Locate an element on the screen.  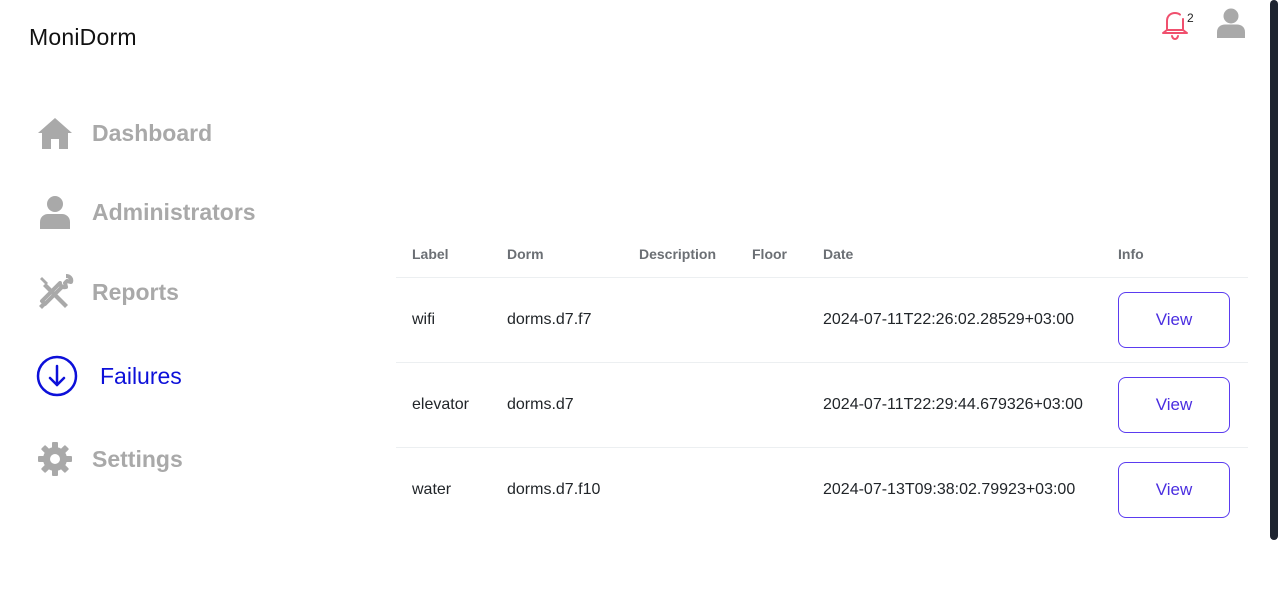
column-header-description: Description is located at coordinates (679, 255).